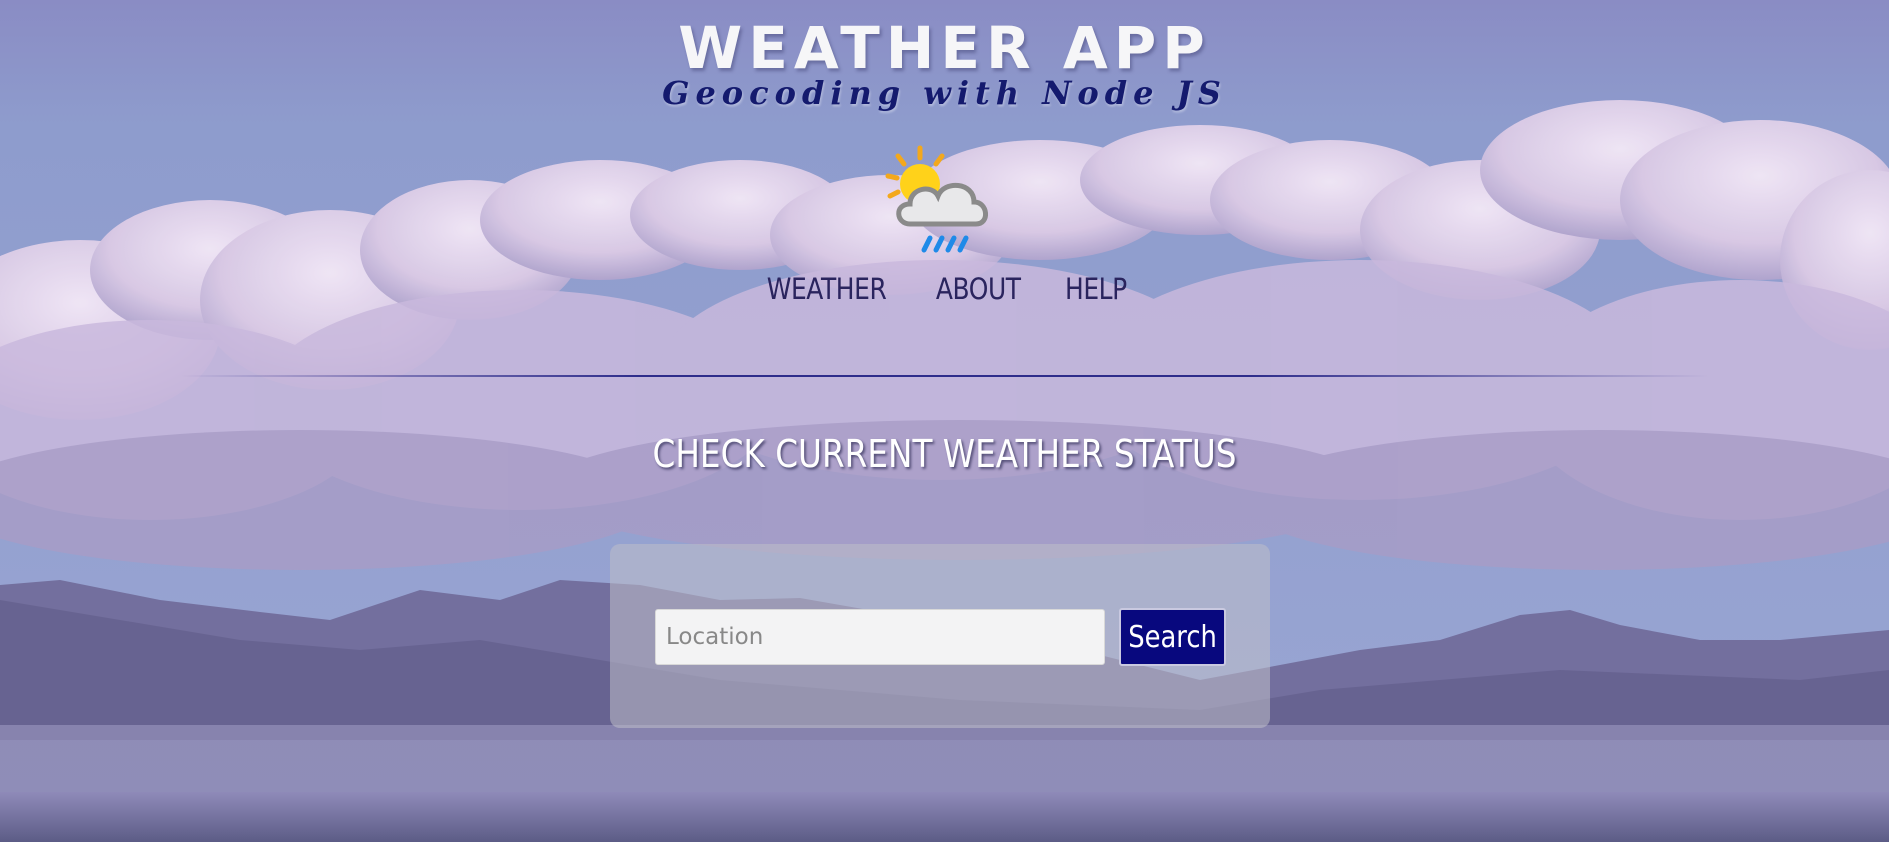 The width and height of the screenshot is (1889, 844). What do you see at coordinates (978, 289) in the screenshot?
I see `nav-item-about: ABOUT` at bounding box center [978, 289].